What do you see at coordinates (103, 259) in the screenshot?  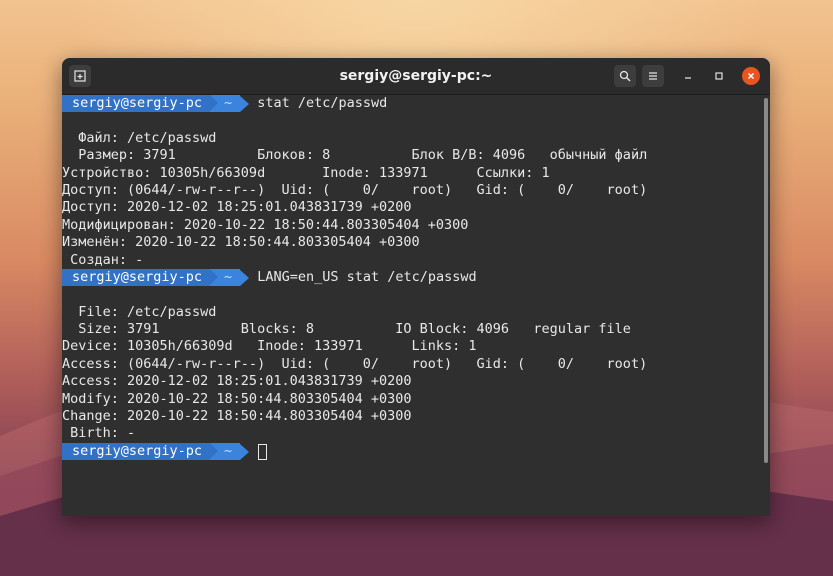 I see `output-line: Создан: -` at bounding box center [103, 259].